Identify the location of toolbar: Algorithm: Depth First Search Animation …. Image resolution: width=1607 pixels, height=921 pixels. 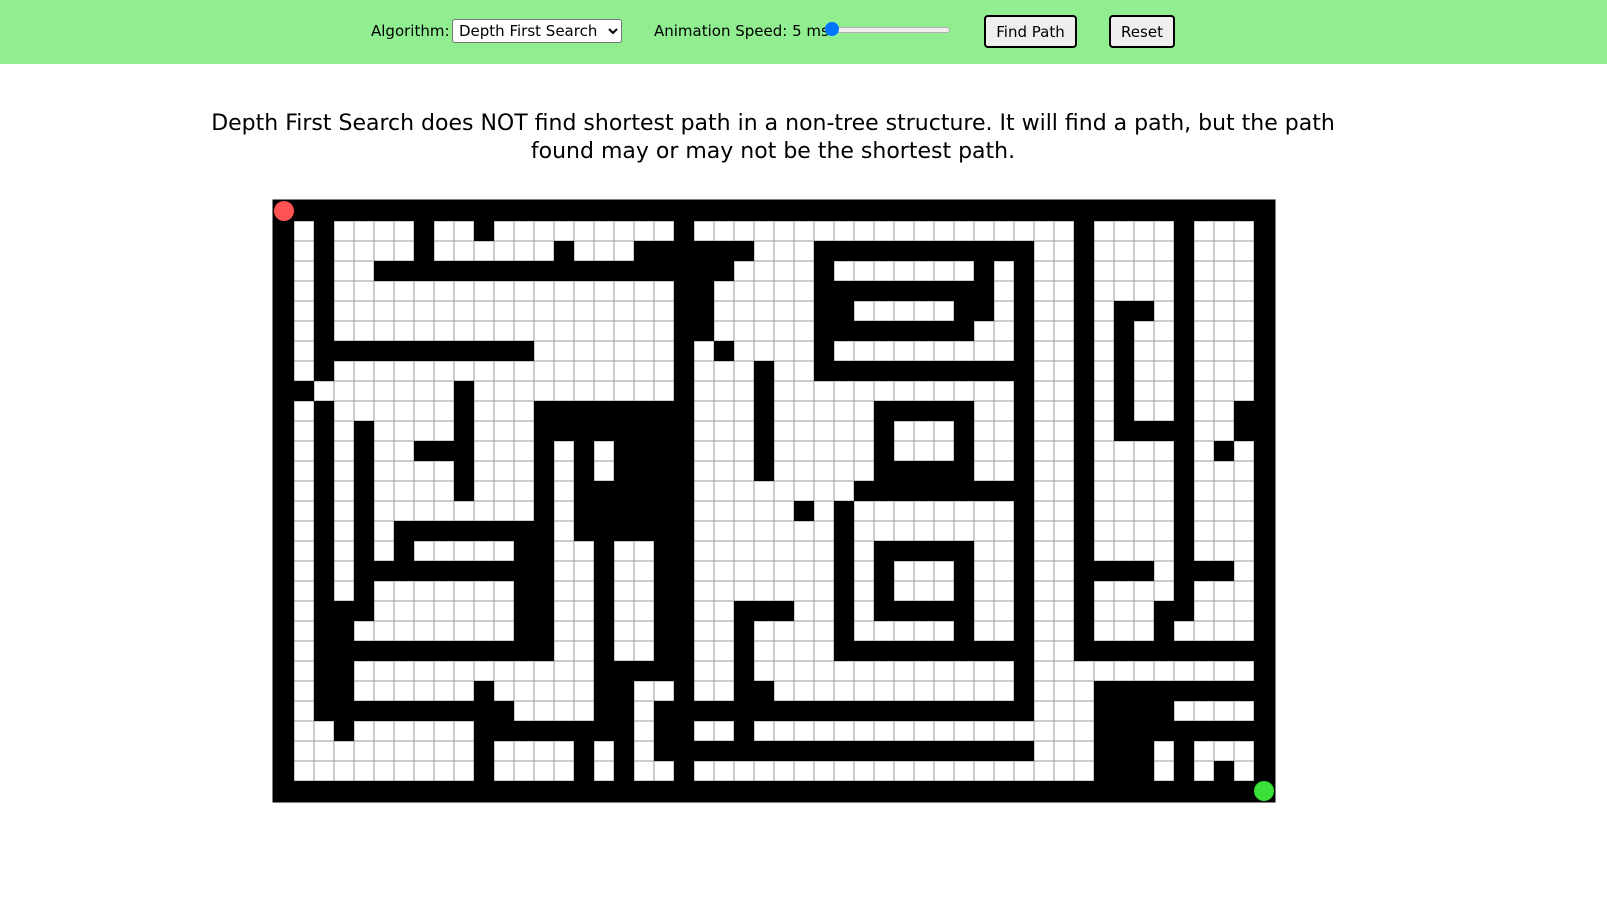
(803, 32).